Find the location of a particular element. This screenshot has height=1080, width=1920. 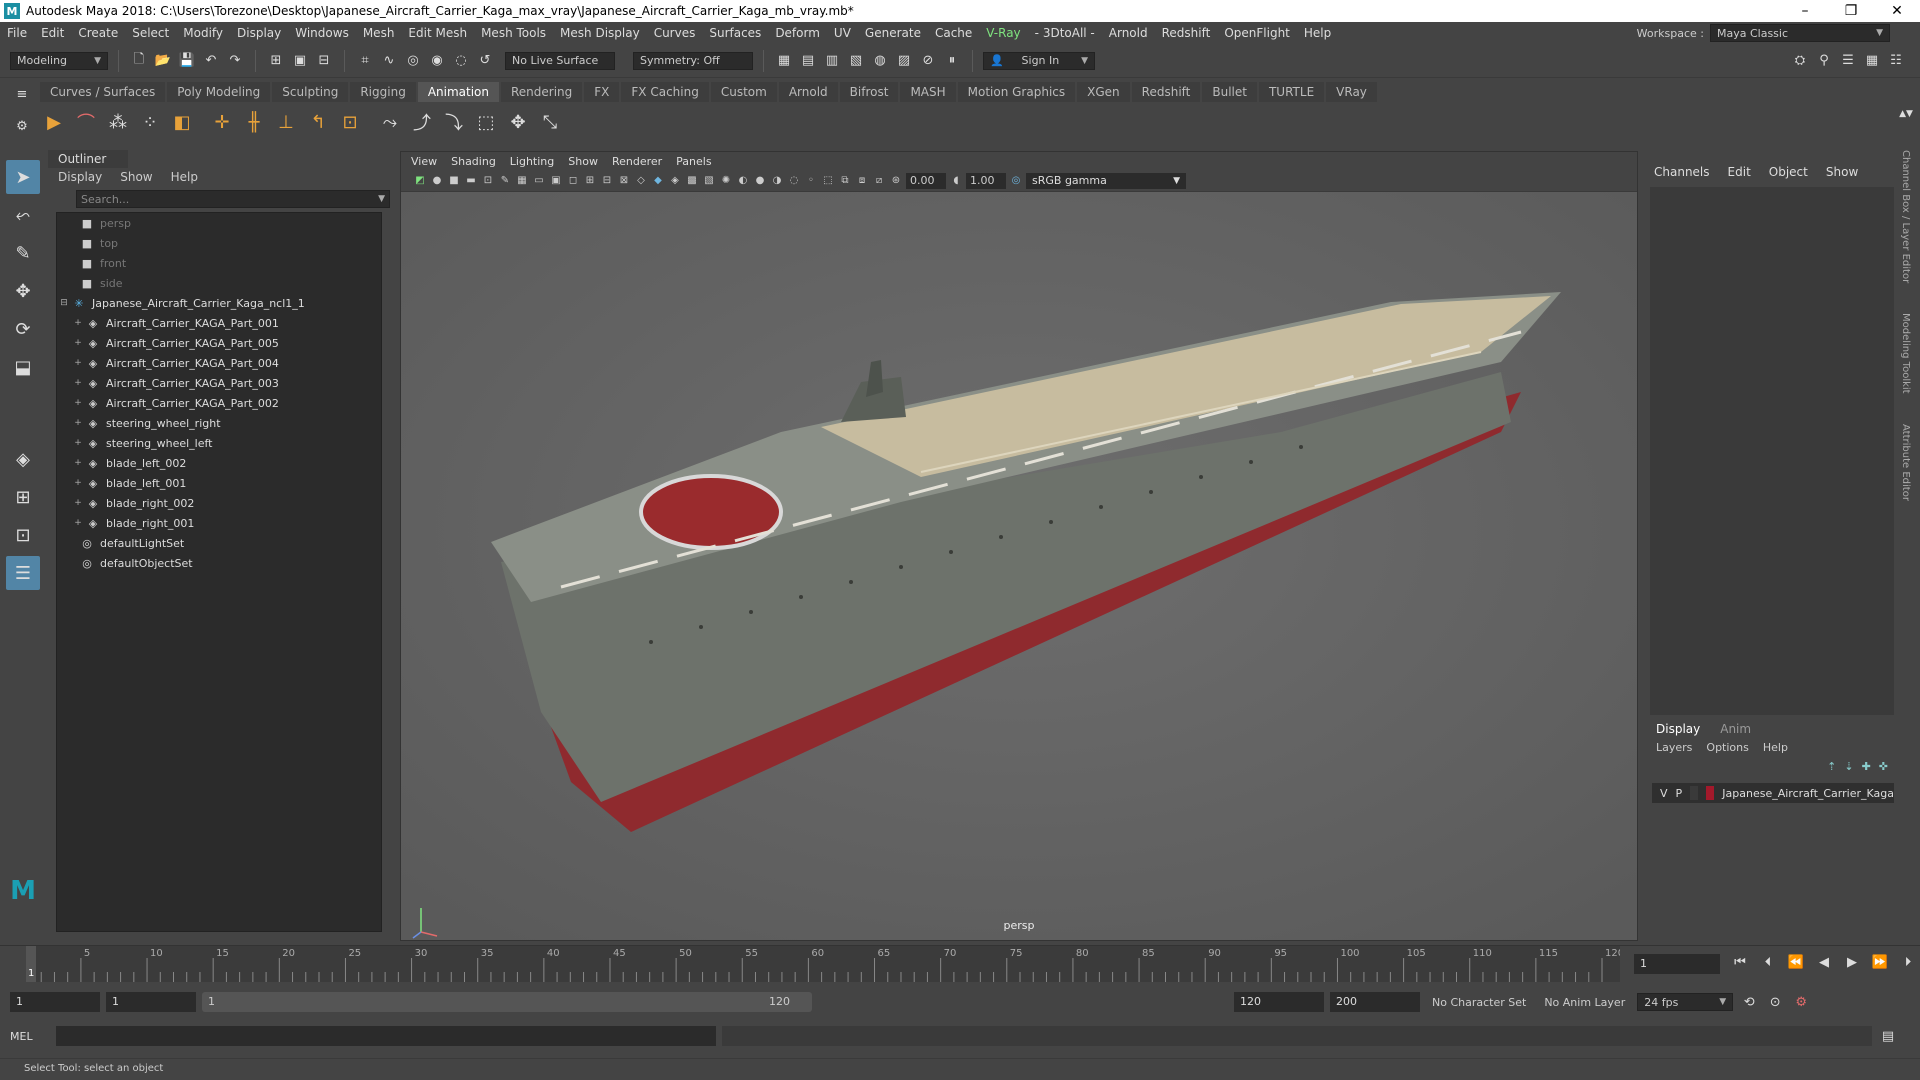

menu-deform: Deform is located at coordinates (797, 33).